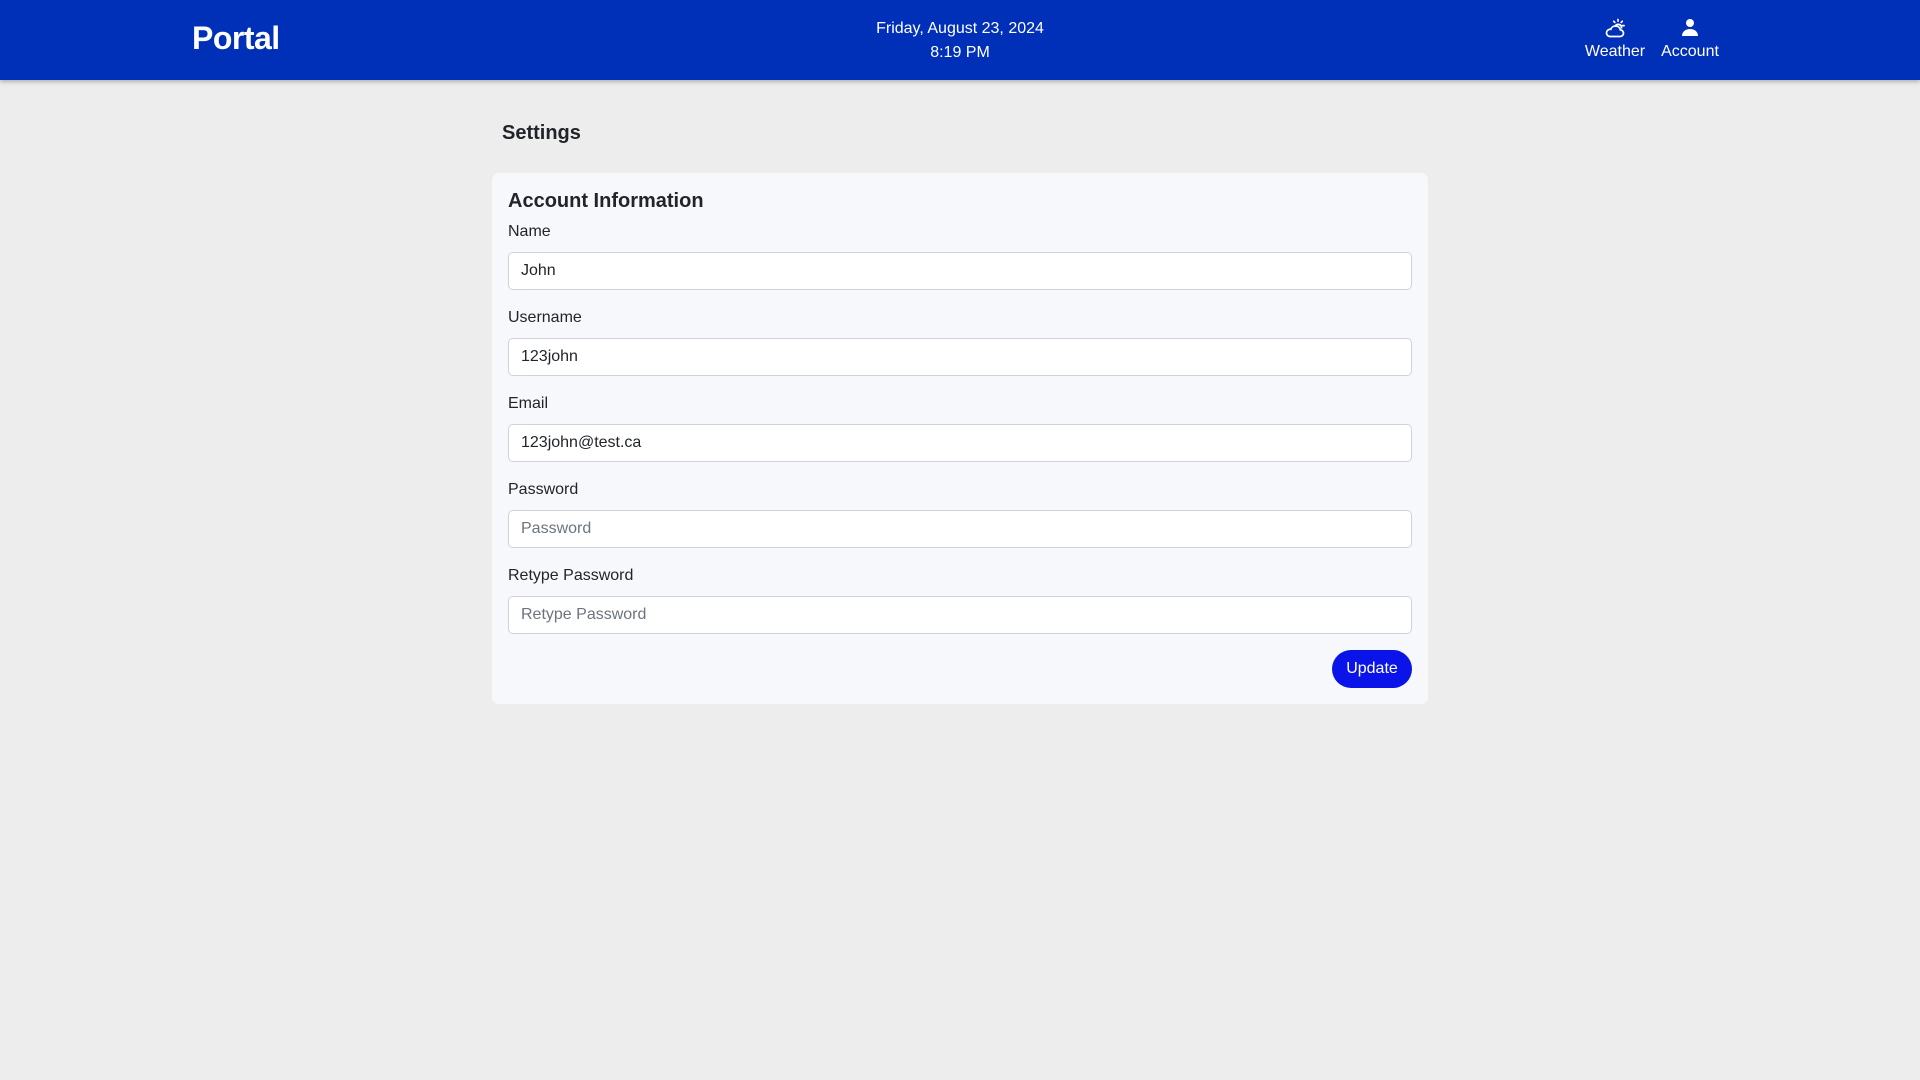 This screenshot has height=1080, width=1920. Describe the element at coordinates (1615, 28) in the screenshot. I see `weather-partly-cloudy-icon` at that location.